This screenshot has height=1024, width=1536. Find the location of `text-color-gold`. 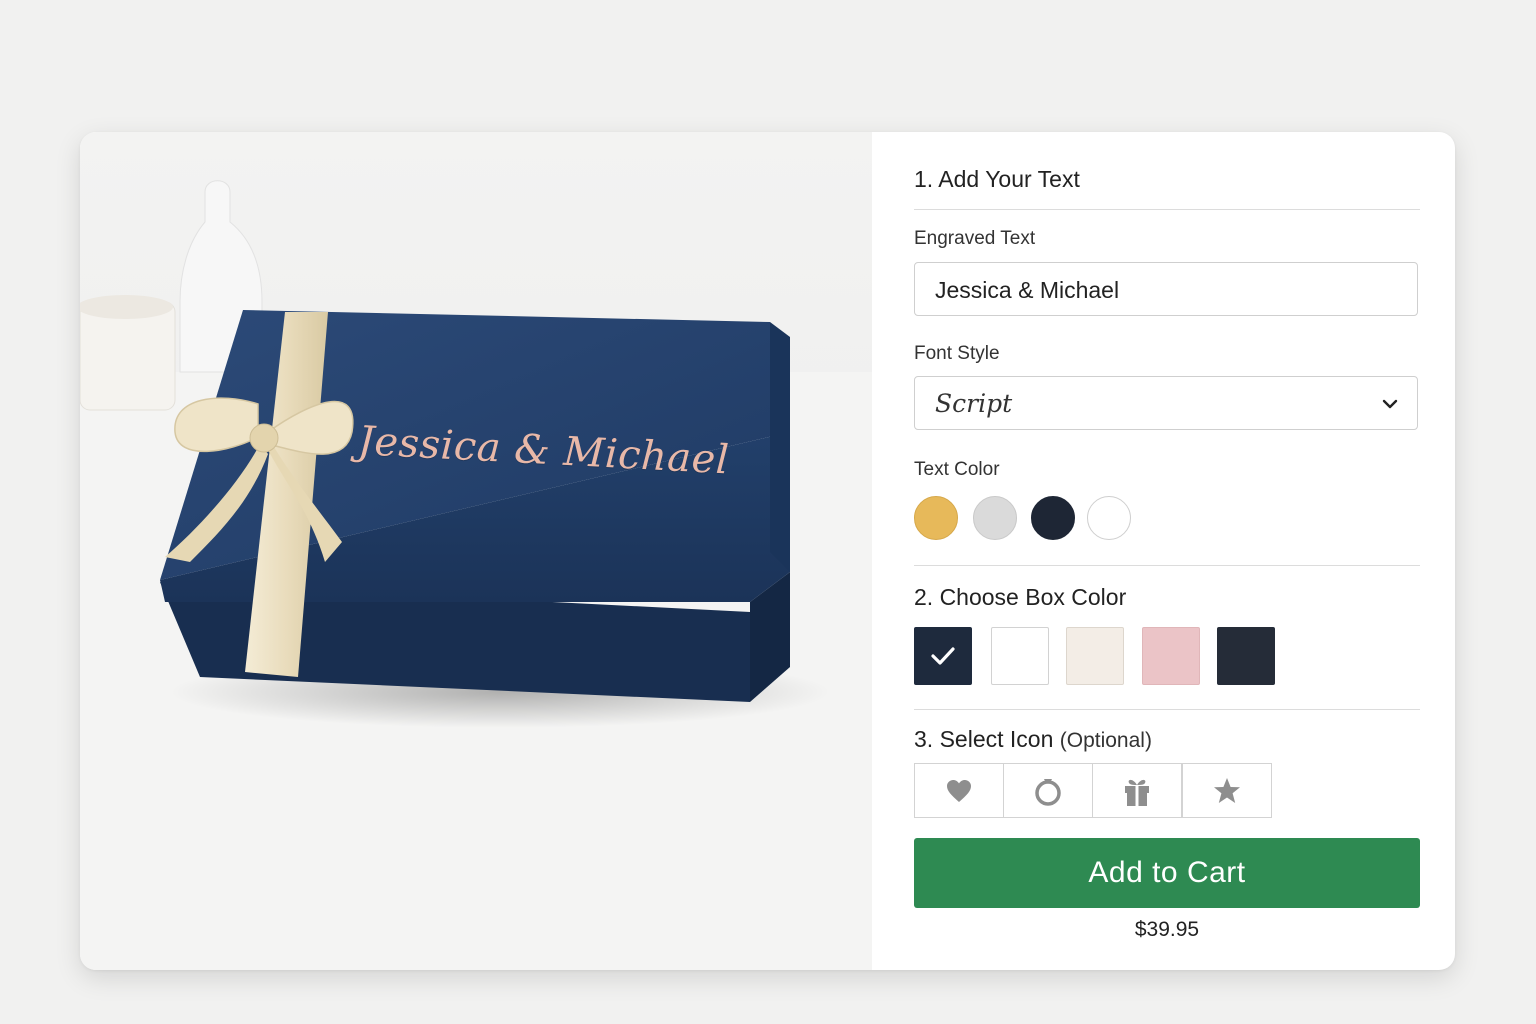

text-color-gold is located at coordinates (936, 518).